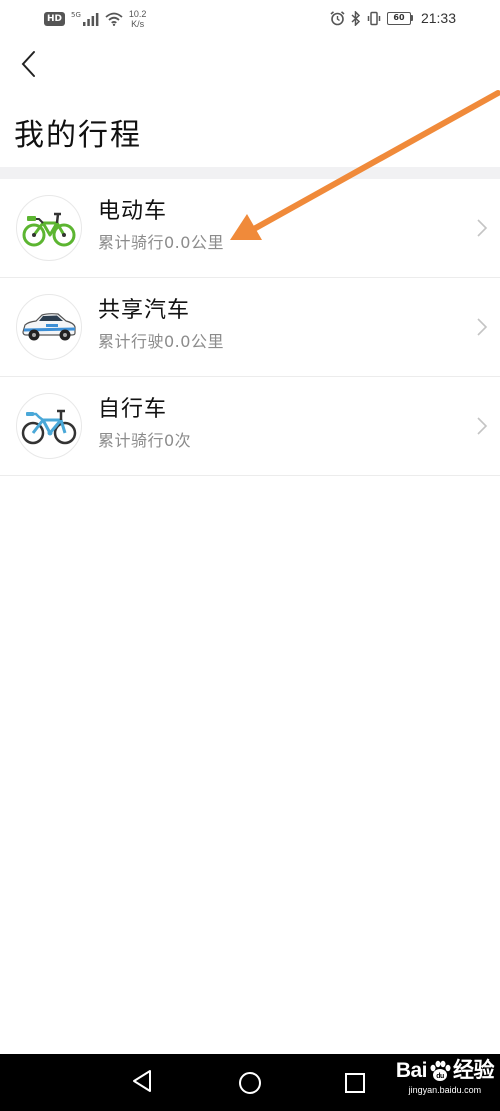  I want to click on section-divider, so click(250, 173).